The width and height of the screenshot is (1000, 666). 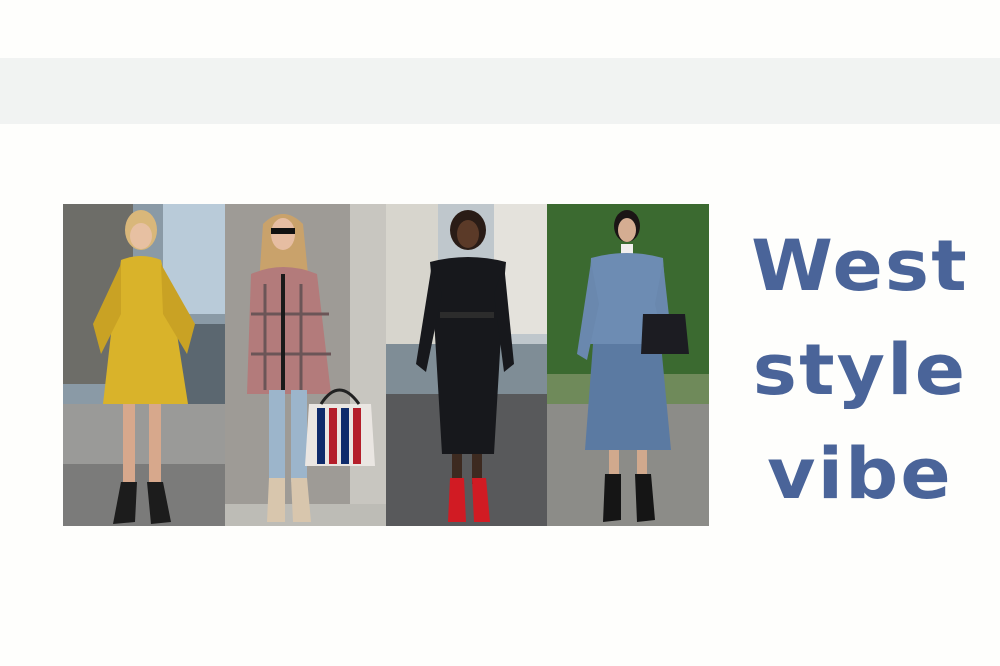 I want to click on headline-line-1: West, so click(x=860, y=266).